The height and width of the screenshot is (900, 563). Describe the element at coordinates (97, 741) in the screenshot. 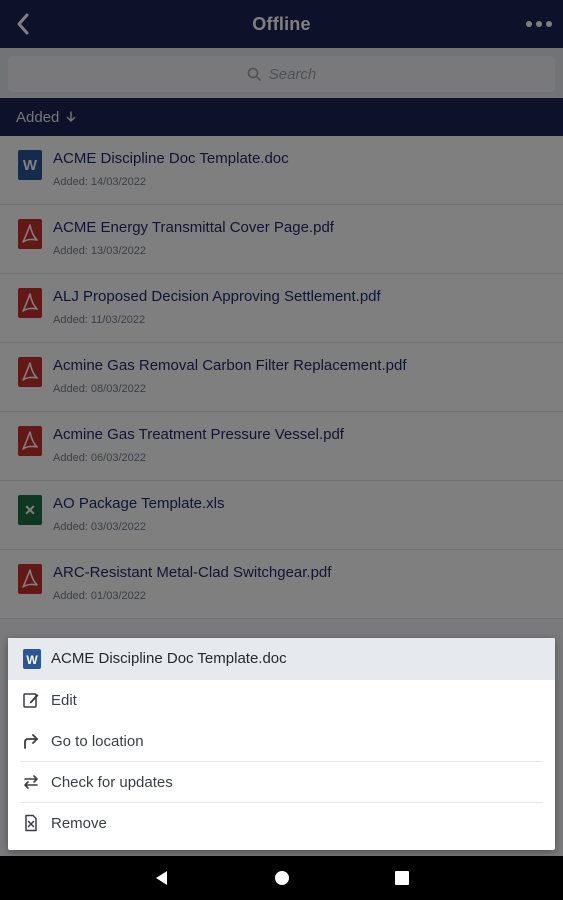

I see `go-to-location-label: Go to location` at that location.